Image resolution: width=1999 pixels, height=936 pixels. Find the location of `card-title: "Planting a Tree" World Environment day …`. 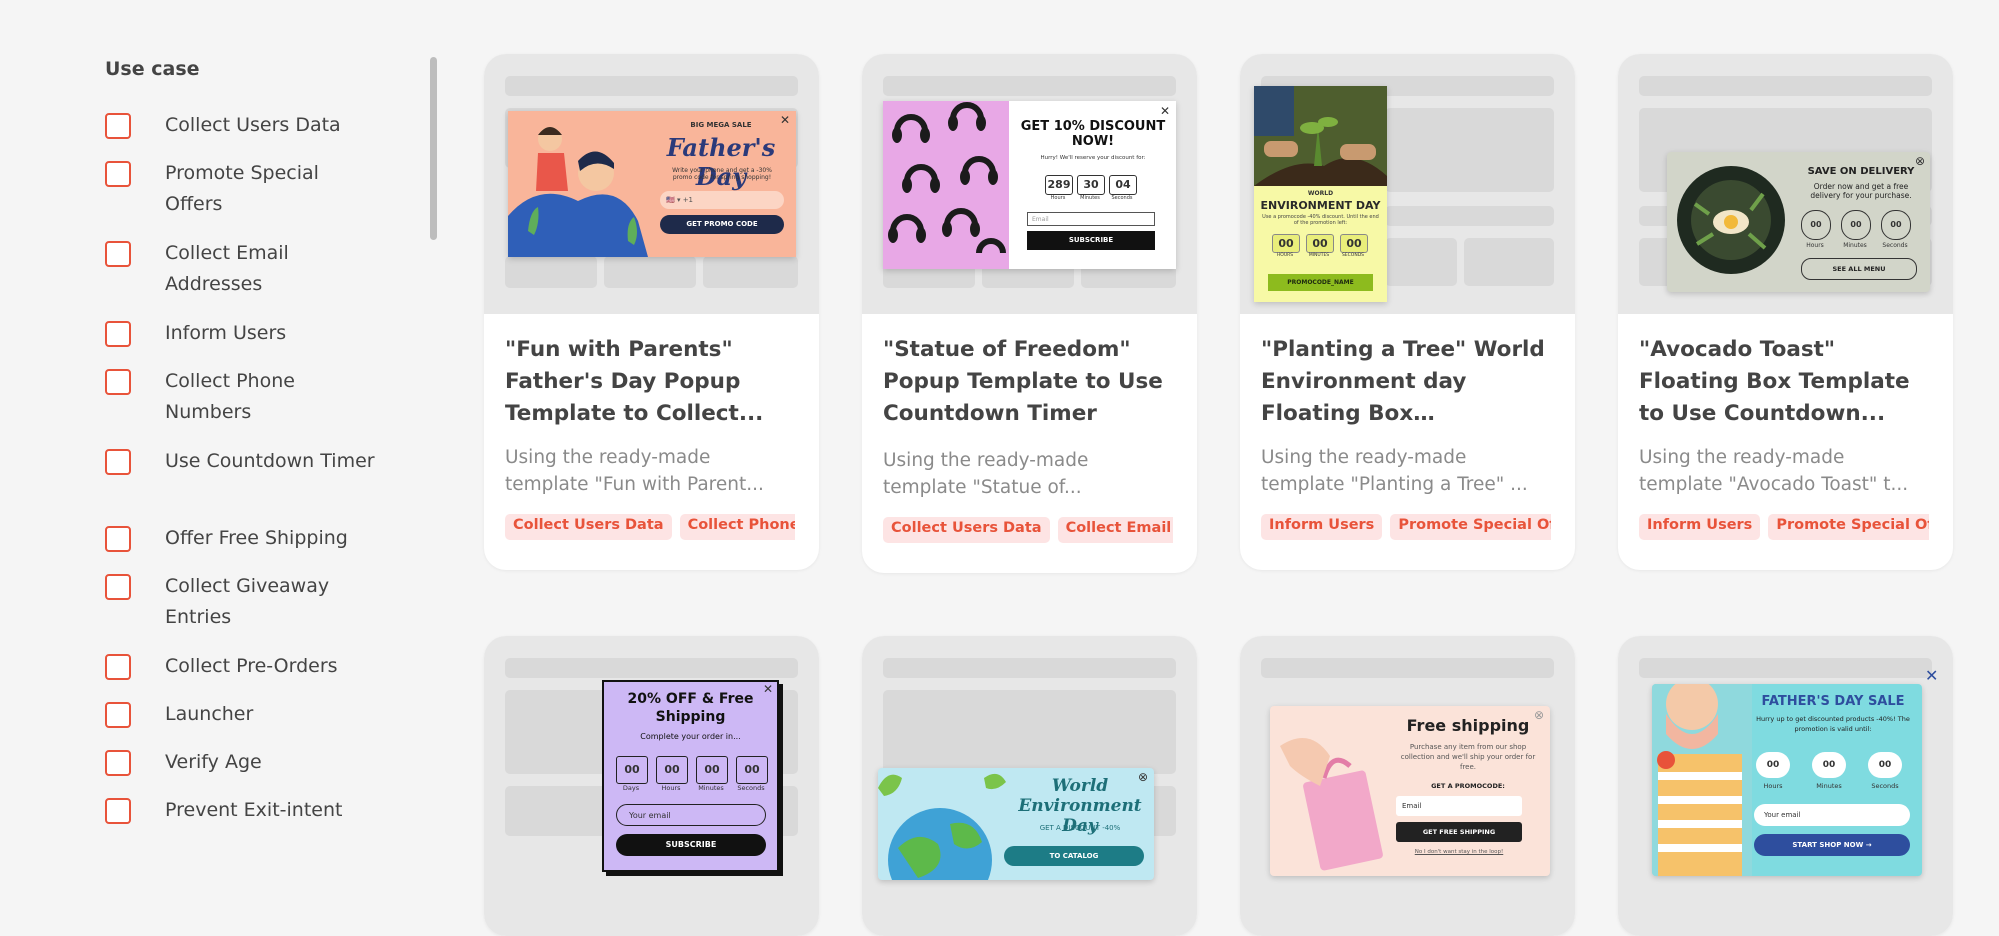

card-title: "Planting a Tree" World Environment day … is located at coordinates (1407, 382).